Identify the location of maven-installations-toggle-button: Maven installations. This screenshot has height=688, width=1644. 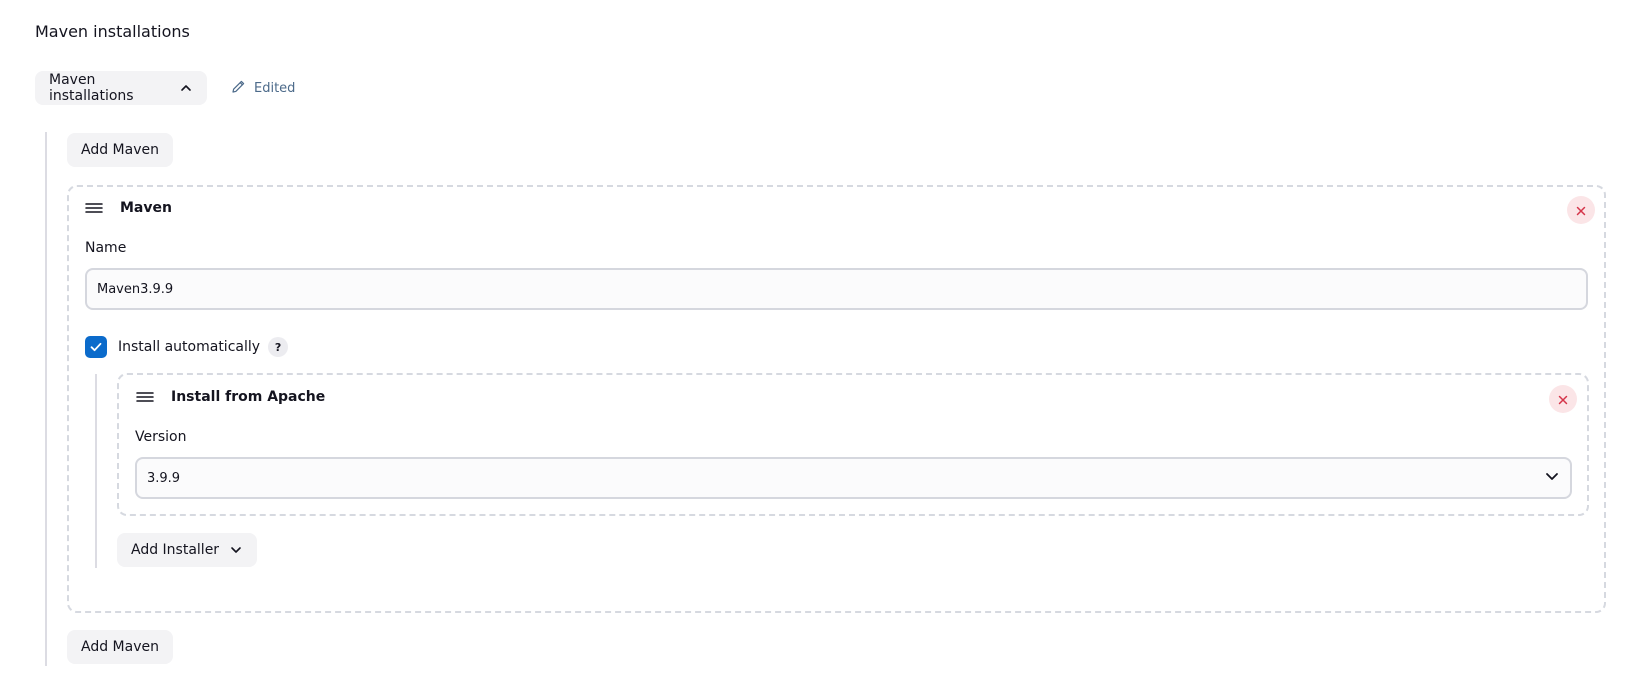
(121, 88).